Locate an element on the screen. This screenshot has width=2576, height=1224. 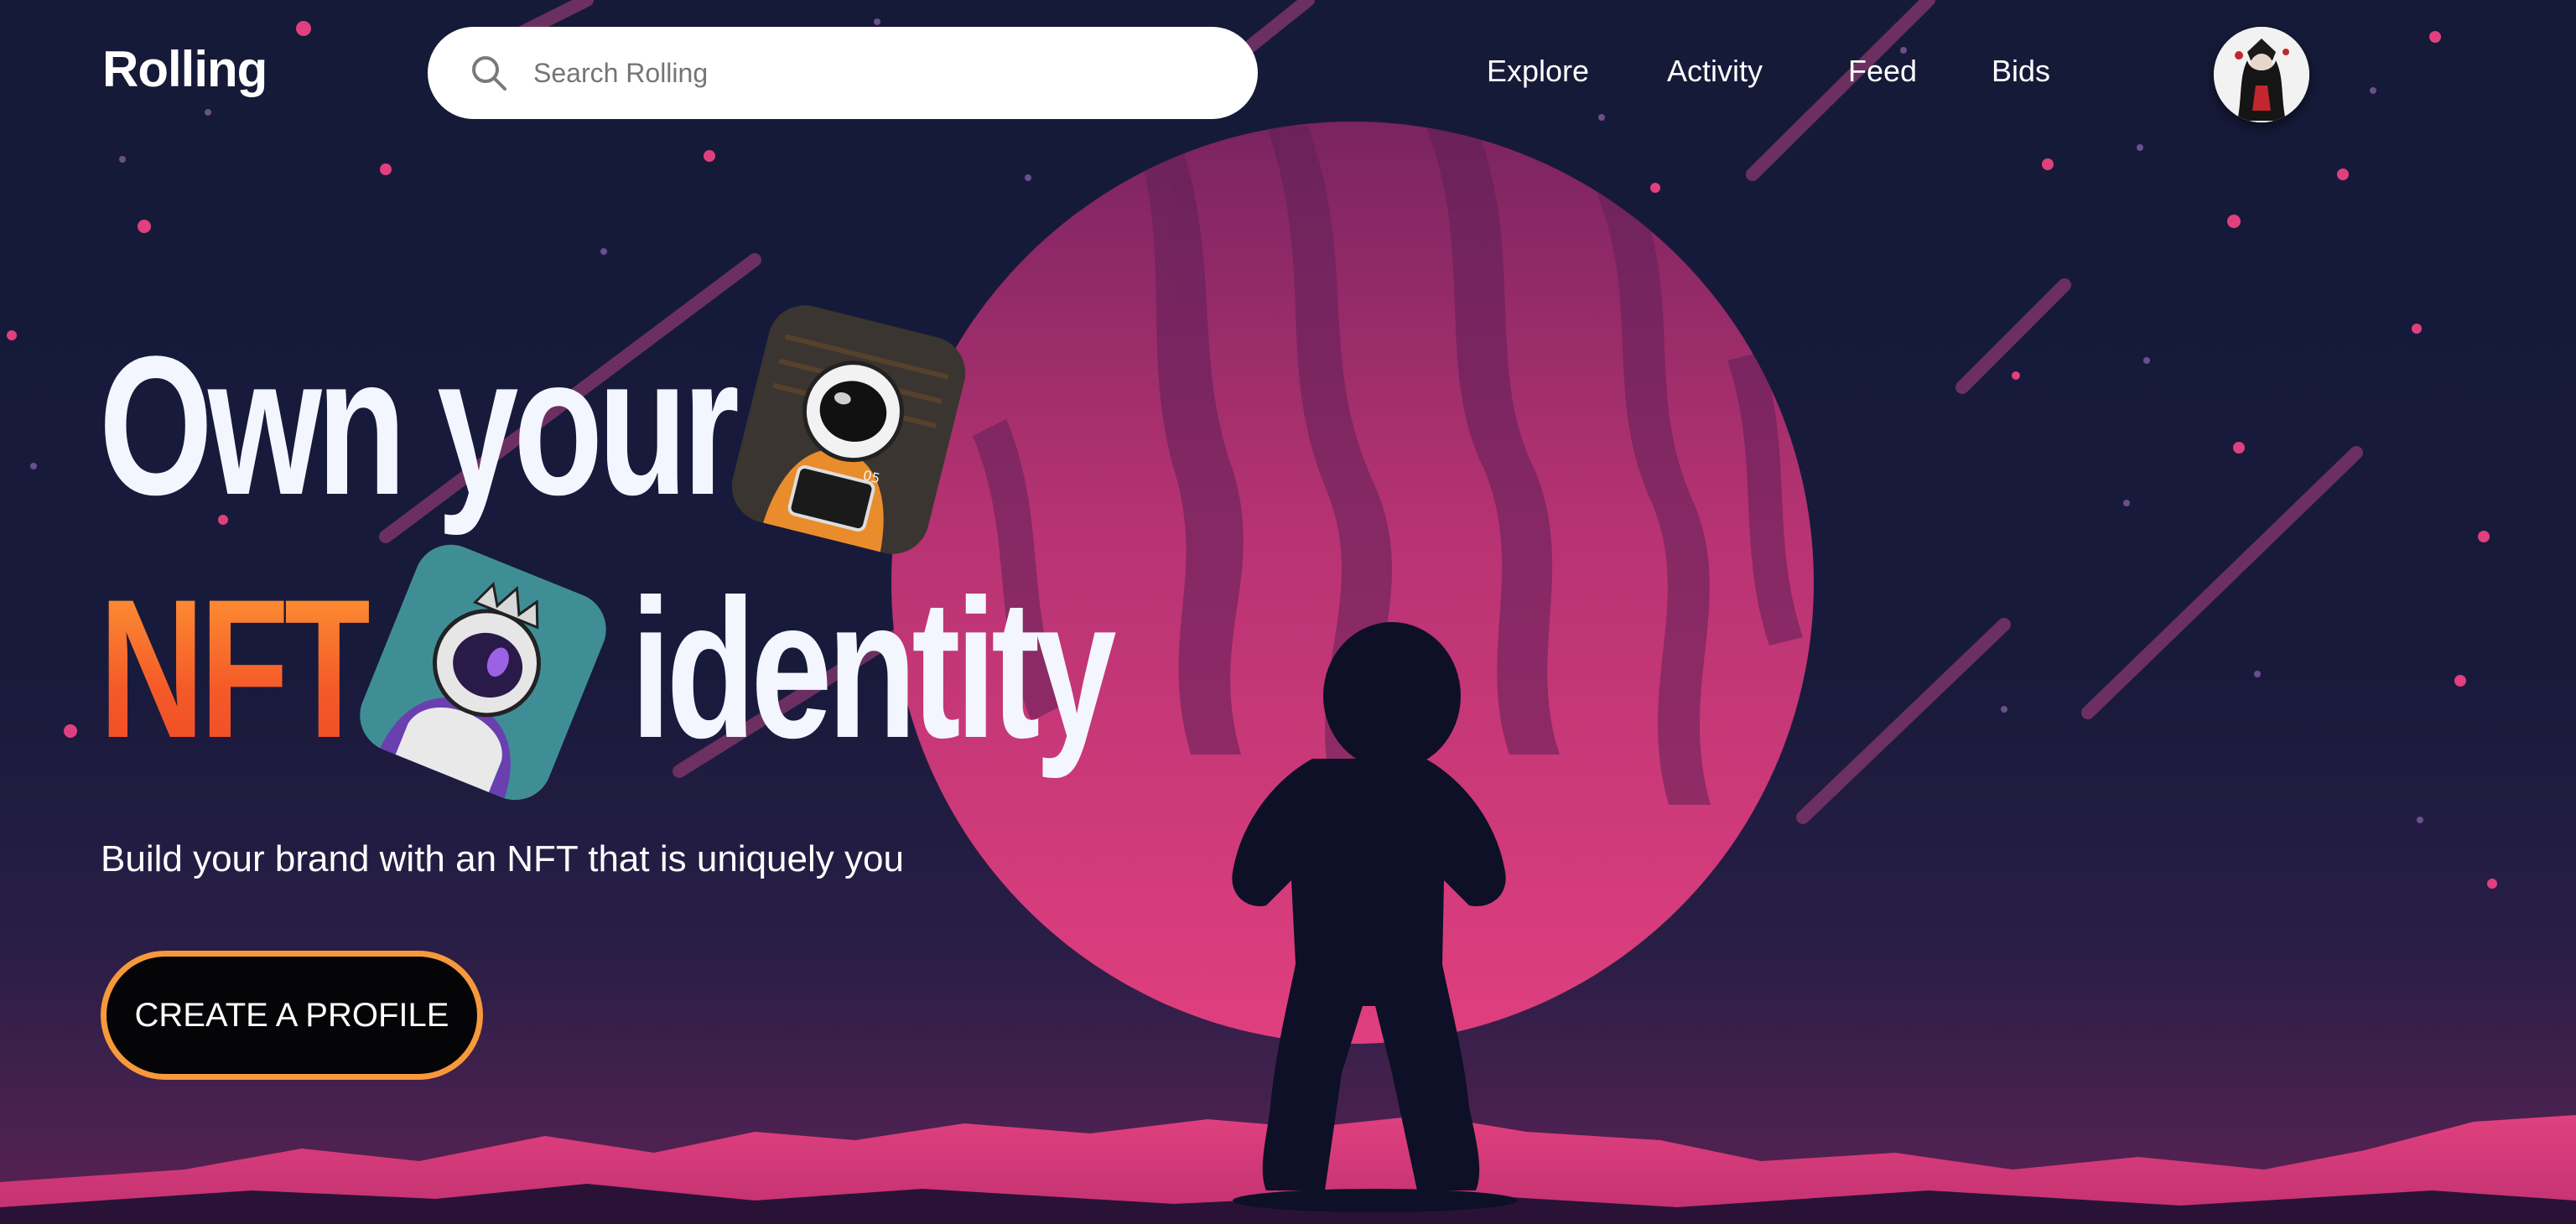
nav-feed: Feed is located at coordinates (1882, 71).